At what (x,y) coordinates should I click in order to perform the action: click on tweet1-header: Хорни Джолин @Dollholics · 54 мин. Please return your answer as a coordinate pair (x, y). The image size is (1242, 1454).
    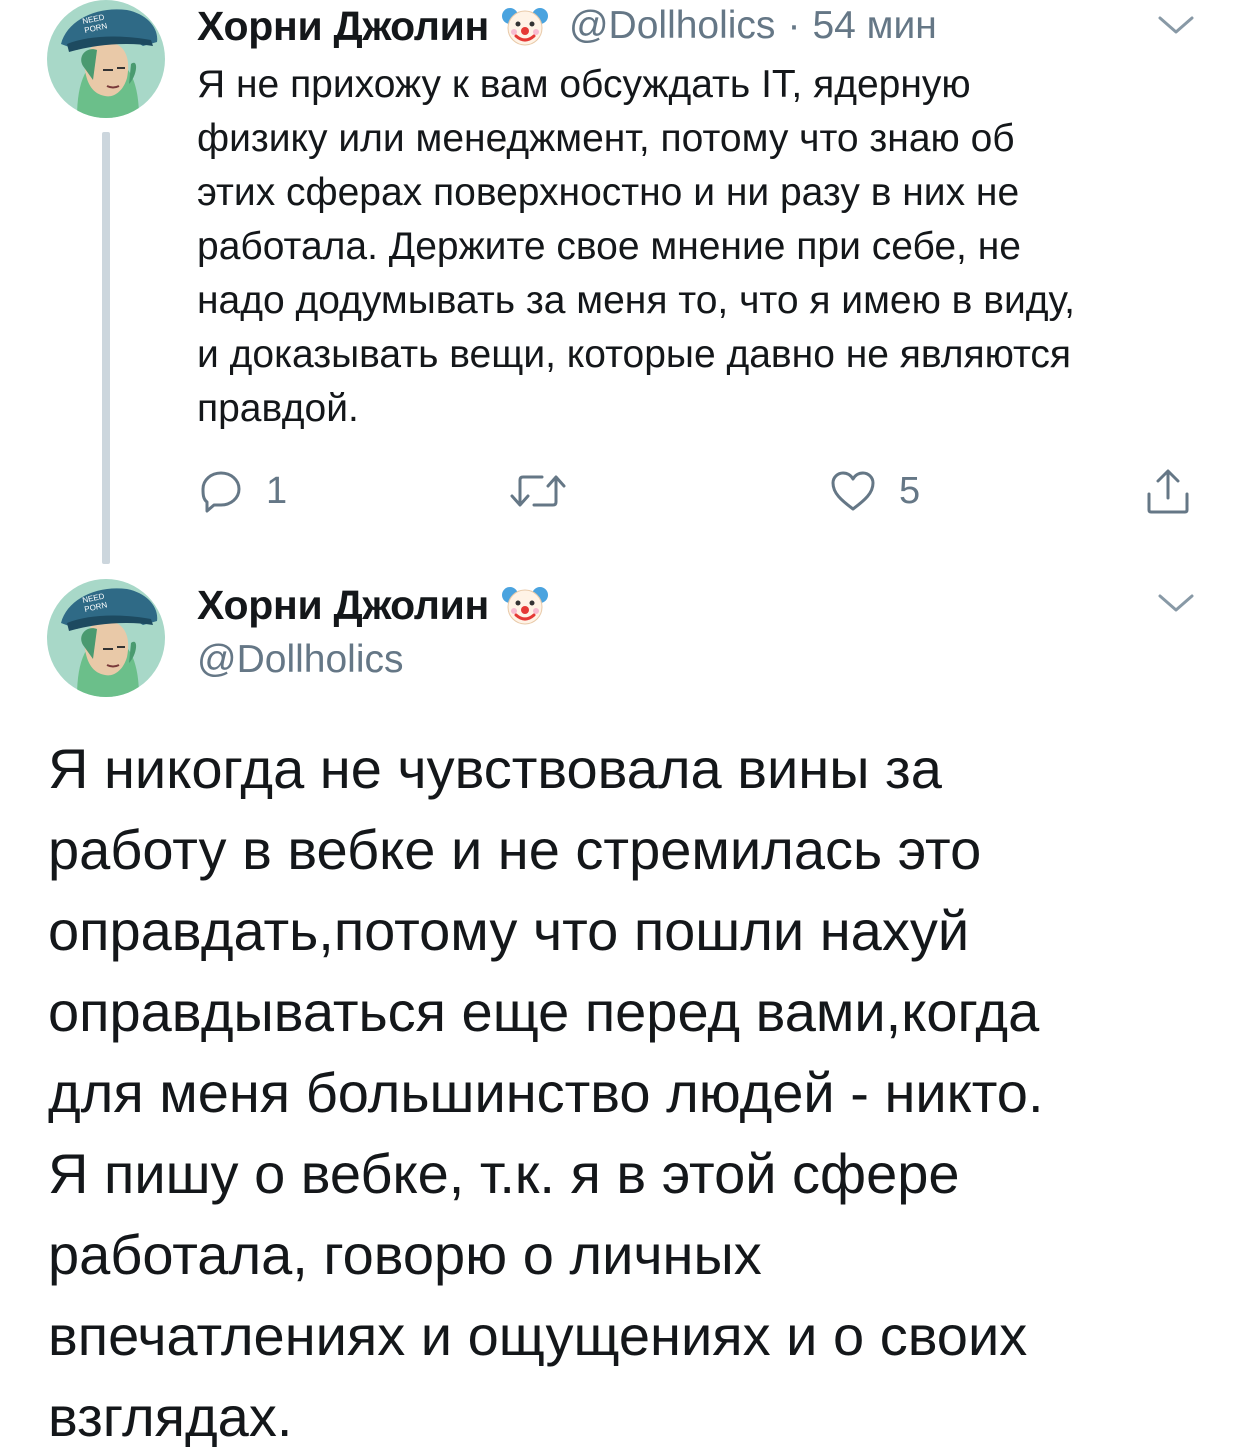
    Looking at the image, I should click on (567, 26).